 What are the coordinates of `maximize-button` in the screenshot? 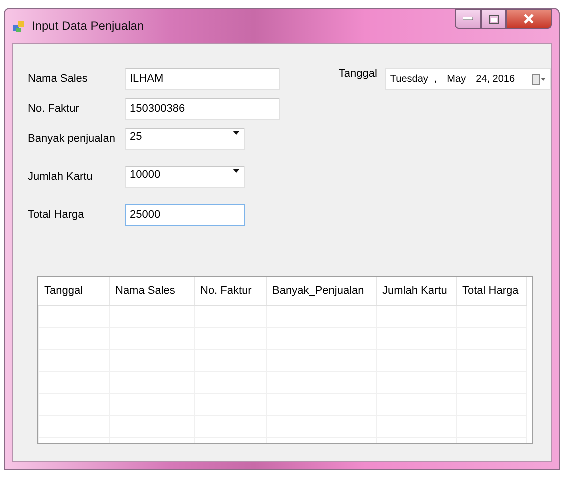 It's located at (493, 19).